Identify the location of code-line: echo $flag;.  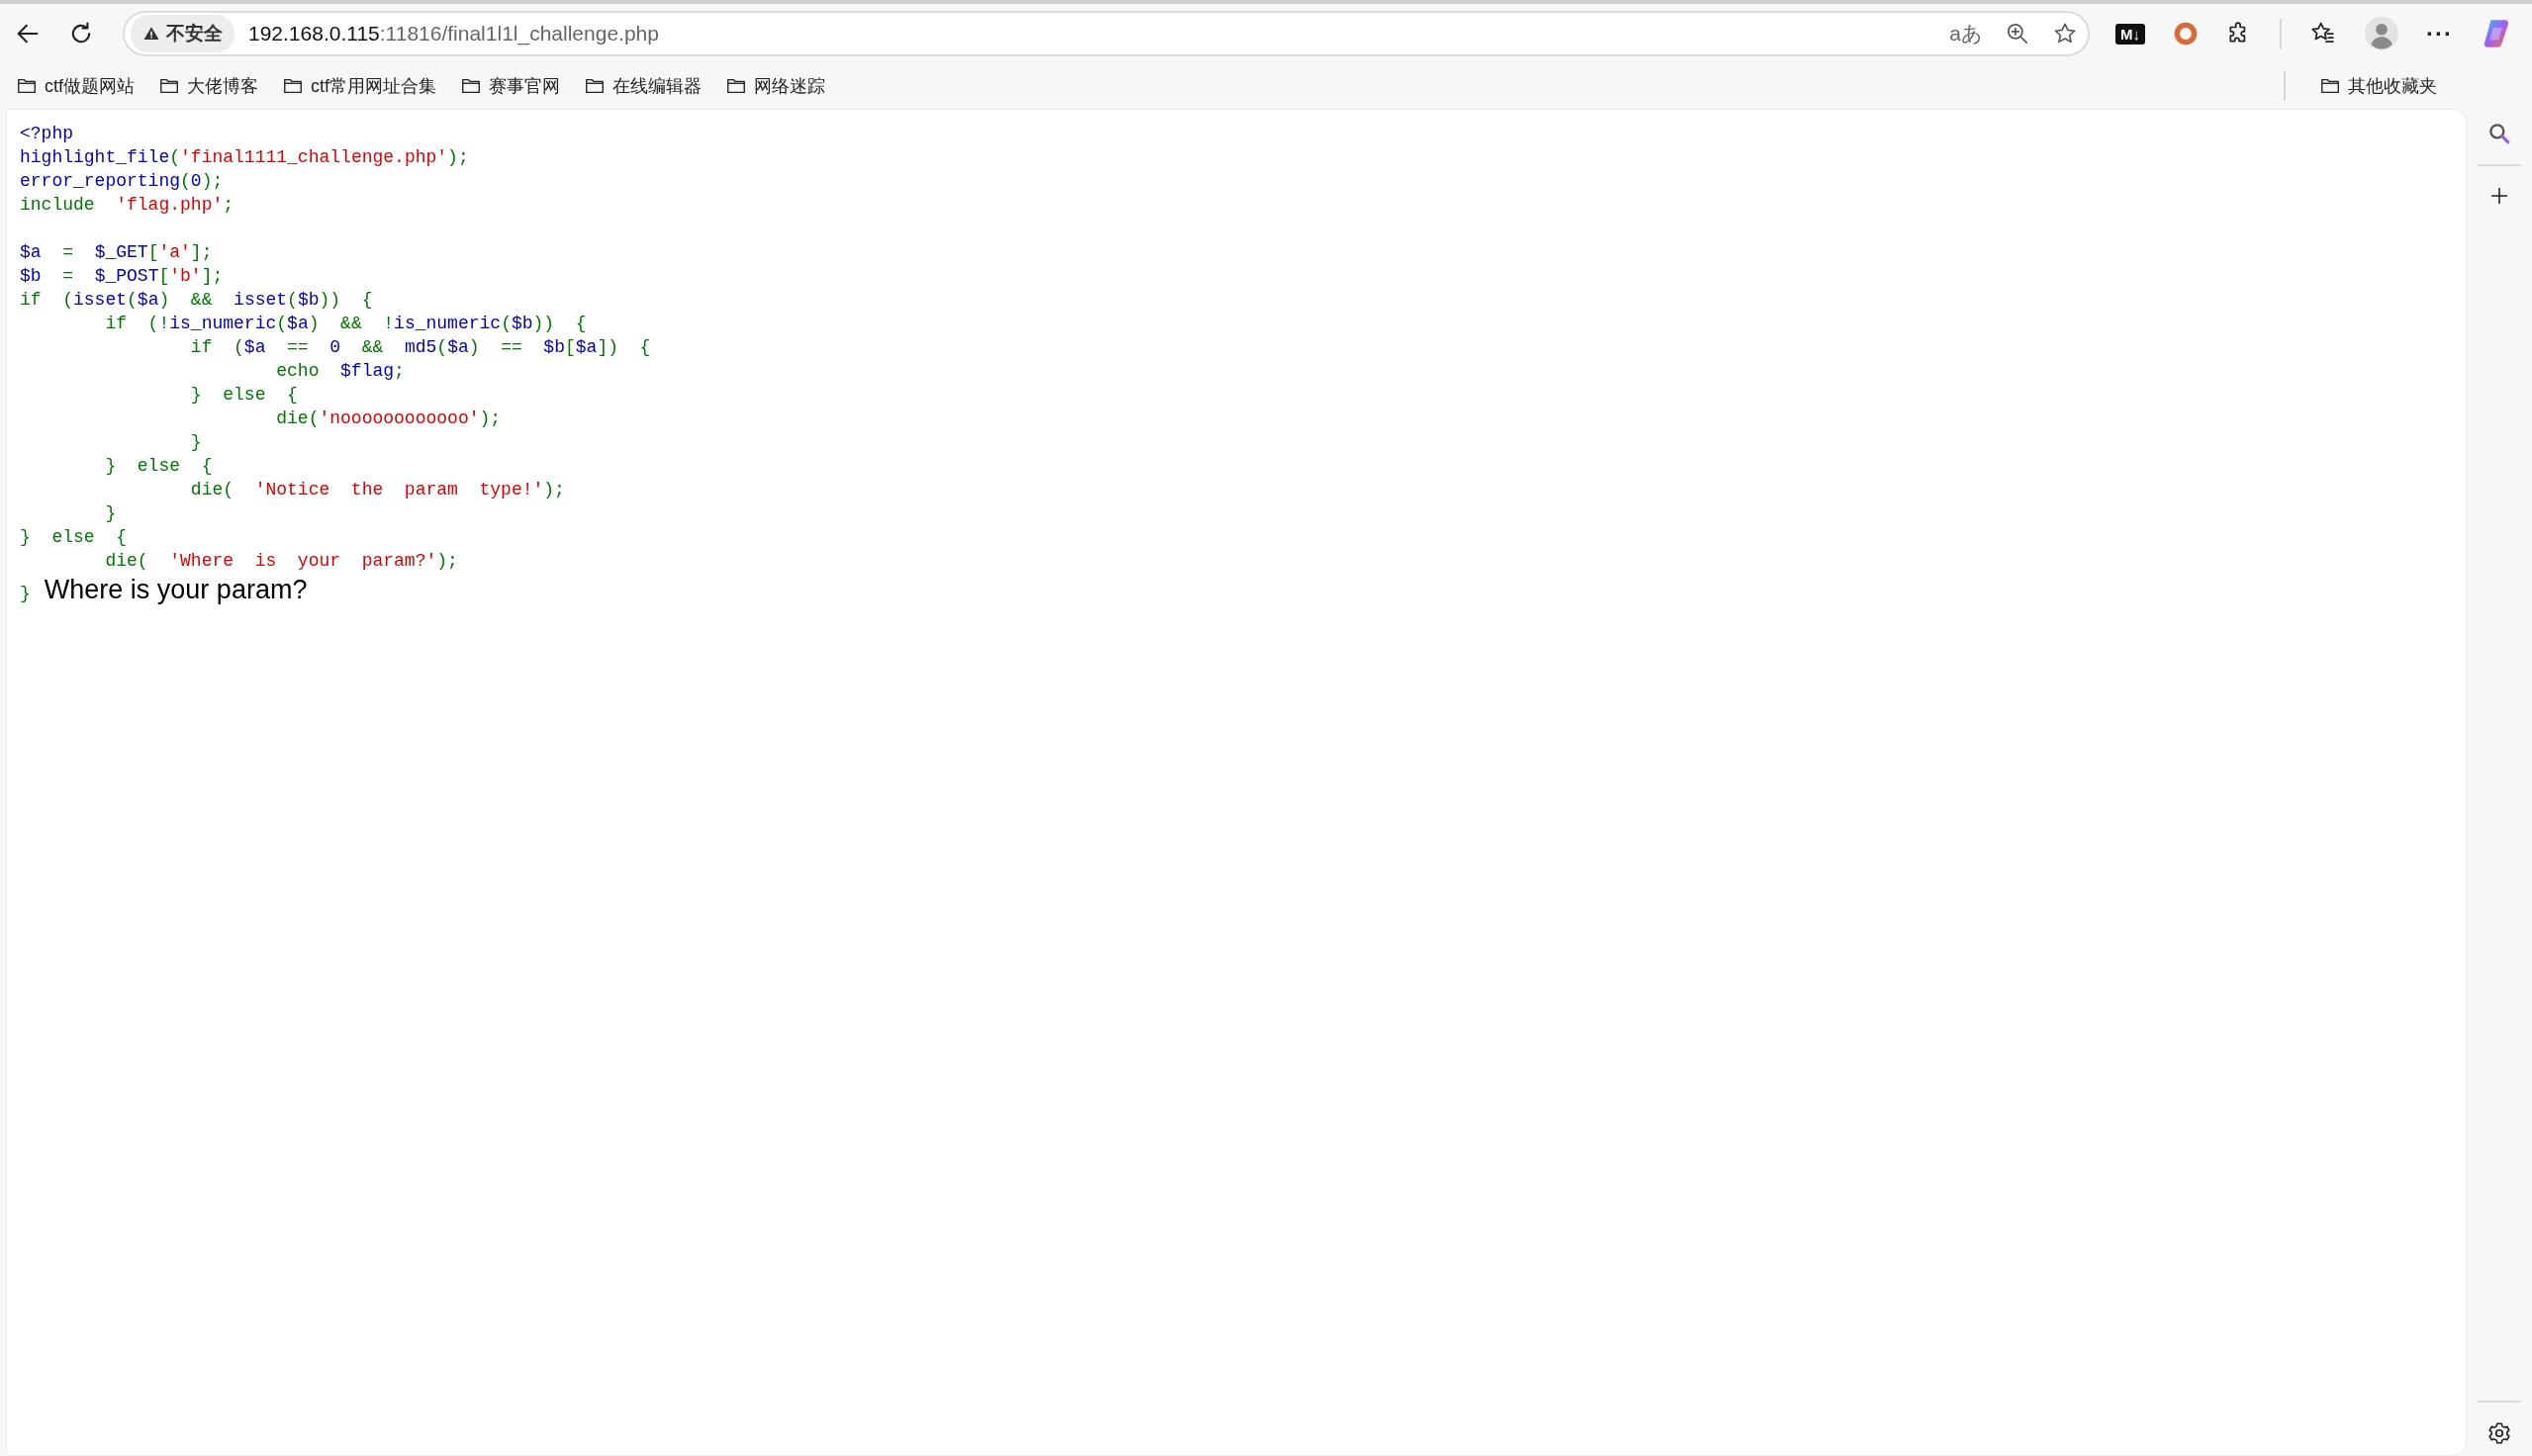
(340, 371).